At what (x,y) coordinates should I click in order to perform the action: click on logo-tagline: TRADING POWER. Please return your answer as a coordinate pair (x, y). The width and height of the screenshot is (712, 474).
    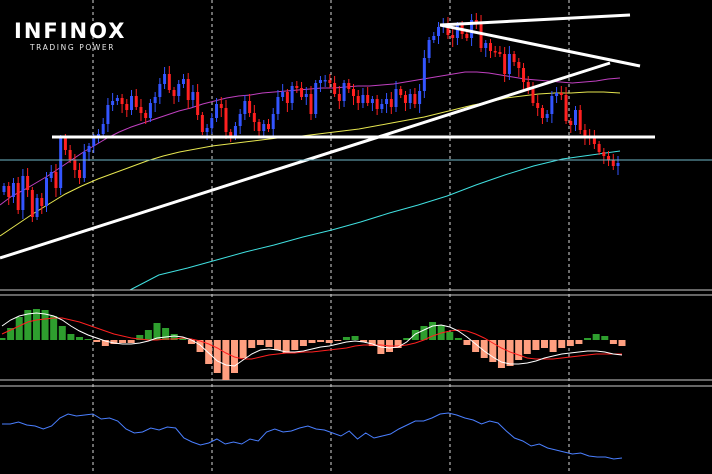
    Looking at the image, I should click on (73, 47).